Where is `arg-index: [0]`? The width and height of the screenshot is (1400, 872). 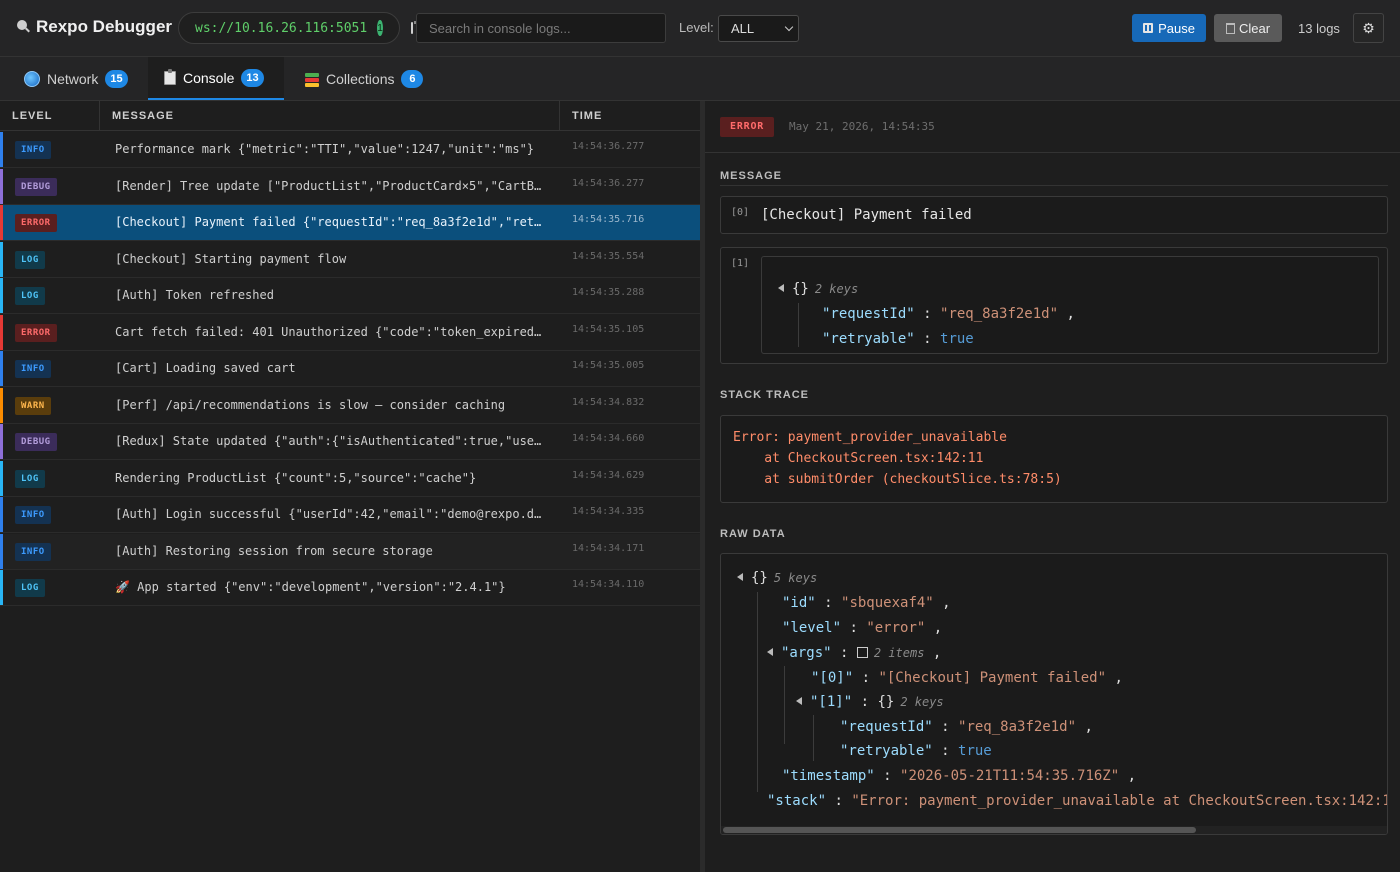 arg-index: [0] is located at coordinates (740, 212).